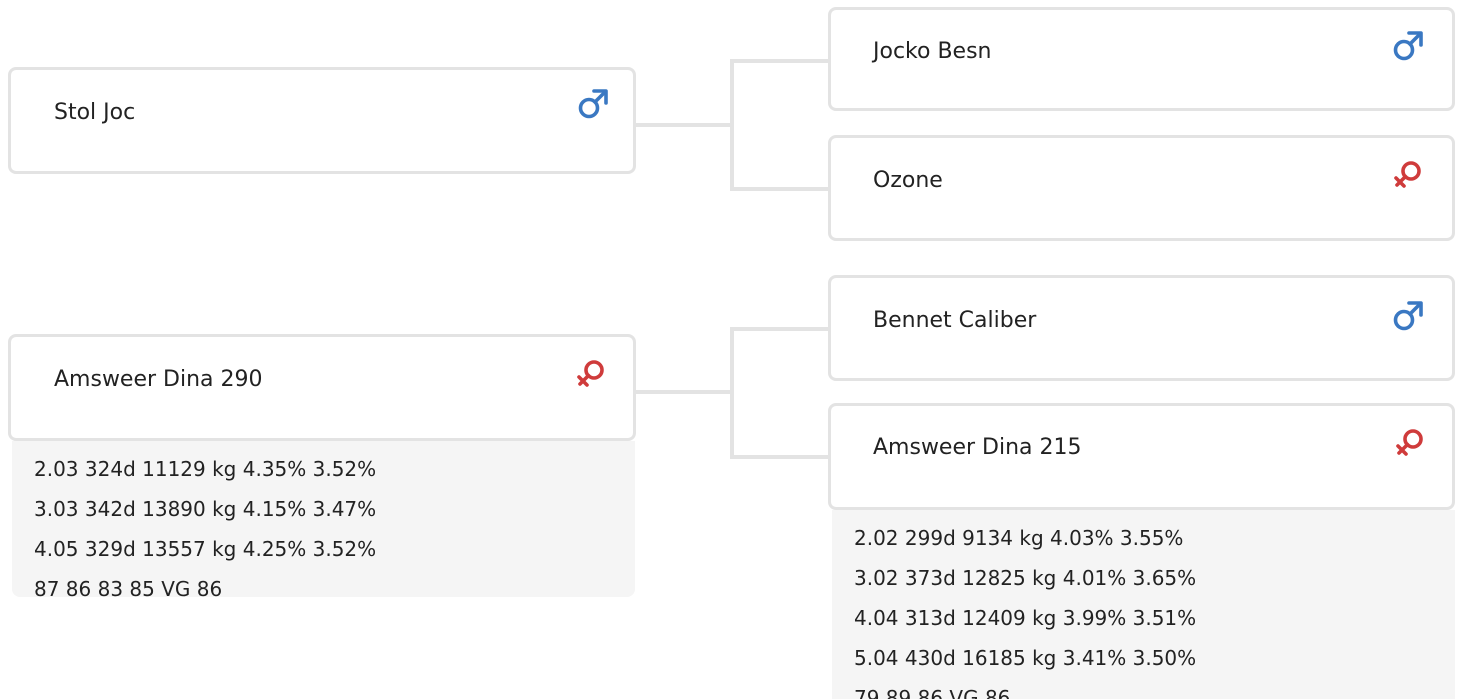 This screenshot has height=699, width=1461. What do you see at coordinates (128, 589) in the screenshot?
I see `stats-line: 87 86 83 85 VG 86` at bounding box center [128, 589].